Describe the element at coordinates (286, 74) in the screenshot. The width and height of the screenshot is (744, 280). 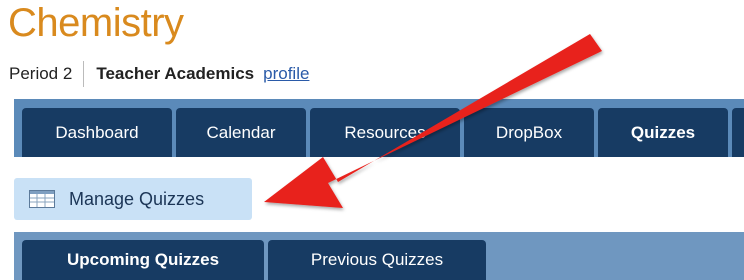
I see `profile-link: profile` at that location.